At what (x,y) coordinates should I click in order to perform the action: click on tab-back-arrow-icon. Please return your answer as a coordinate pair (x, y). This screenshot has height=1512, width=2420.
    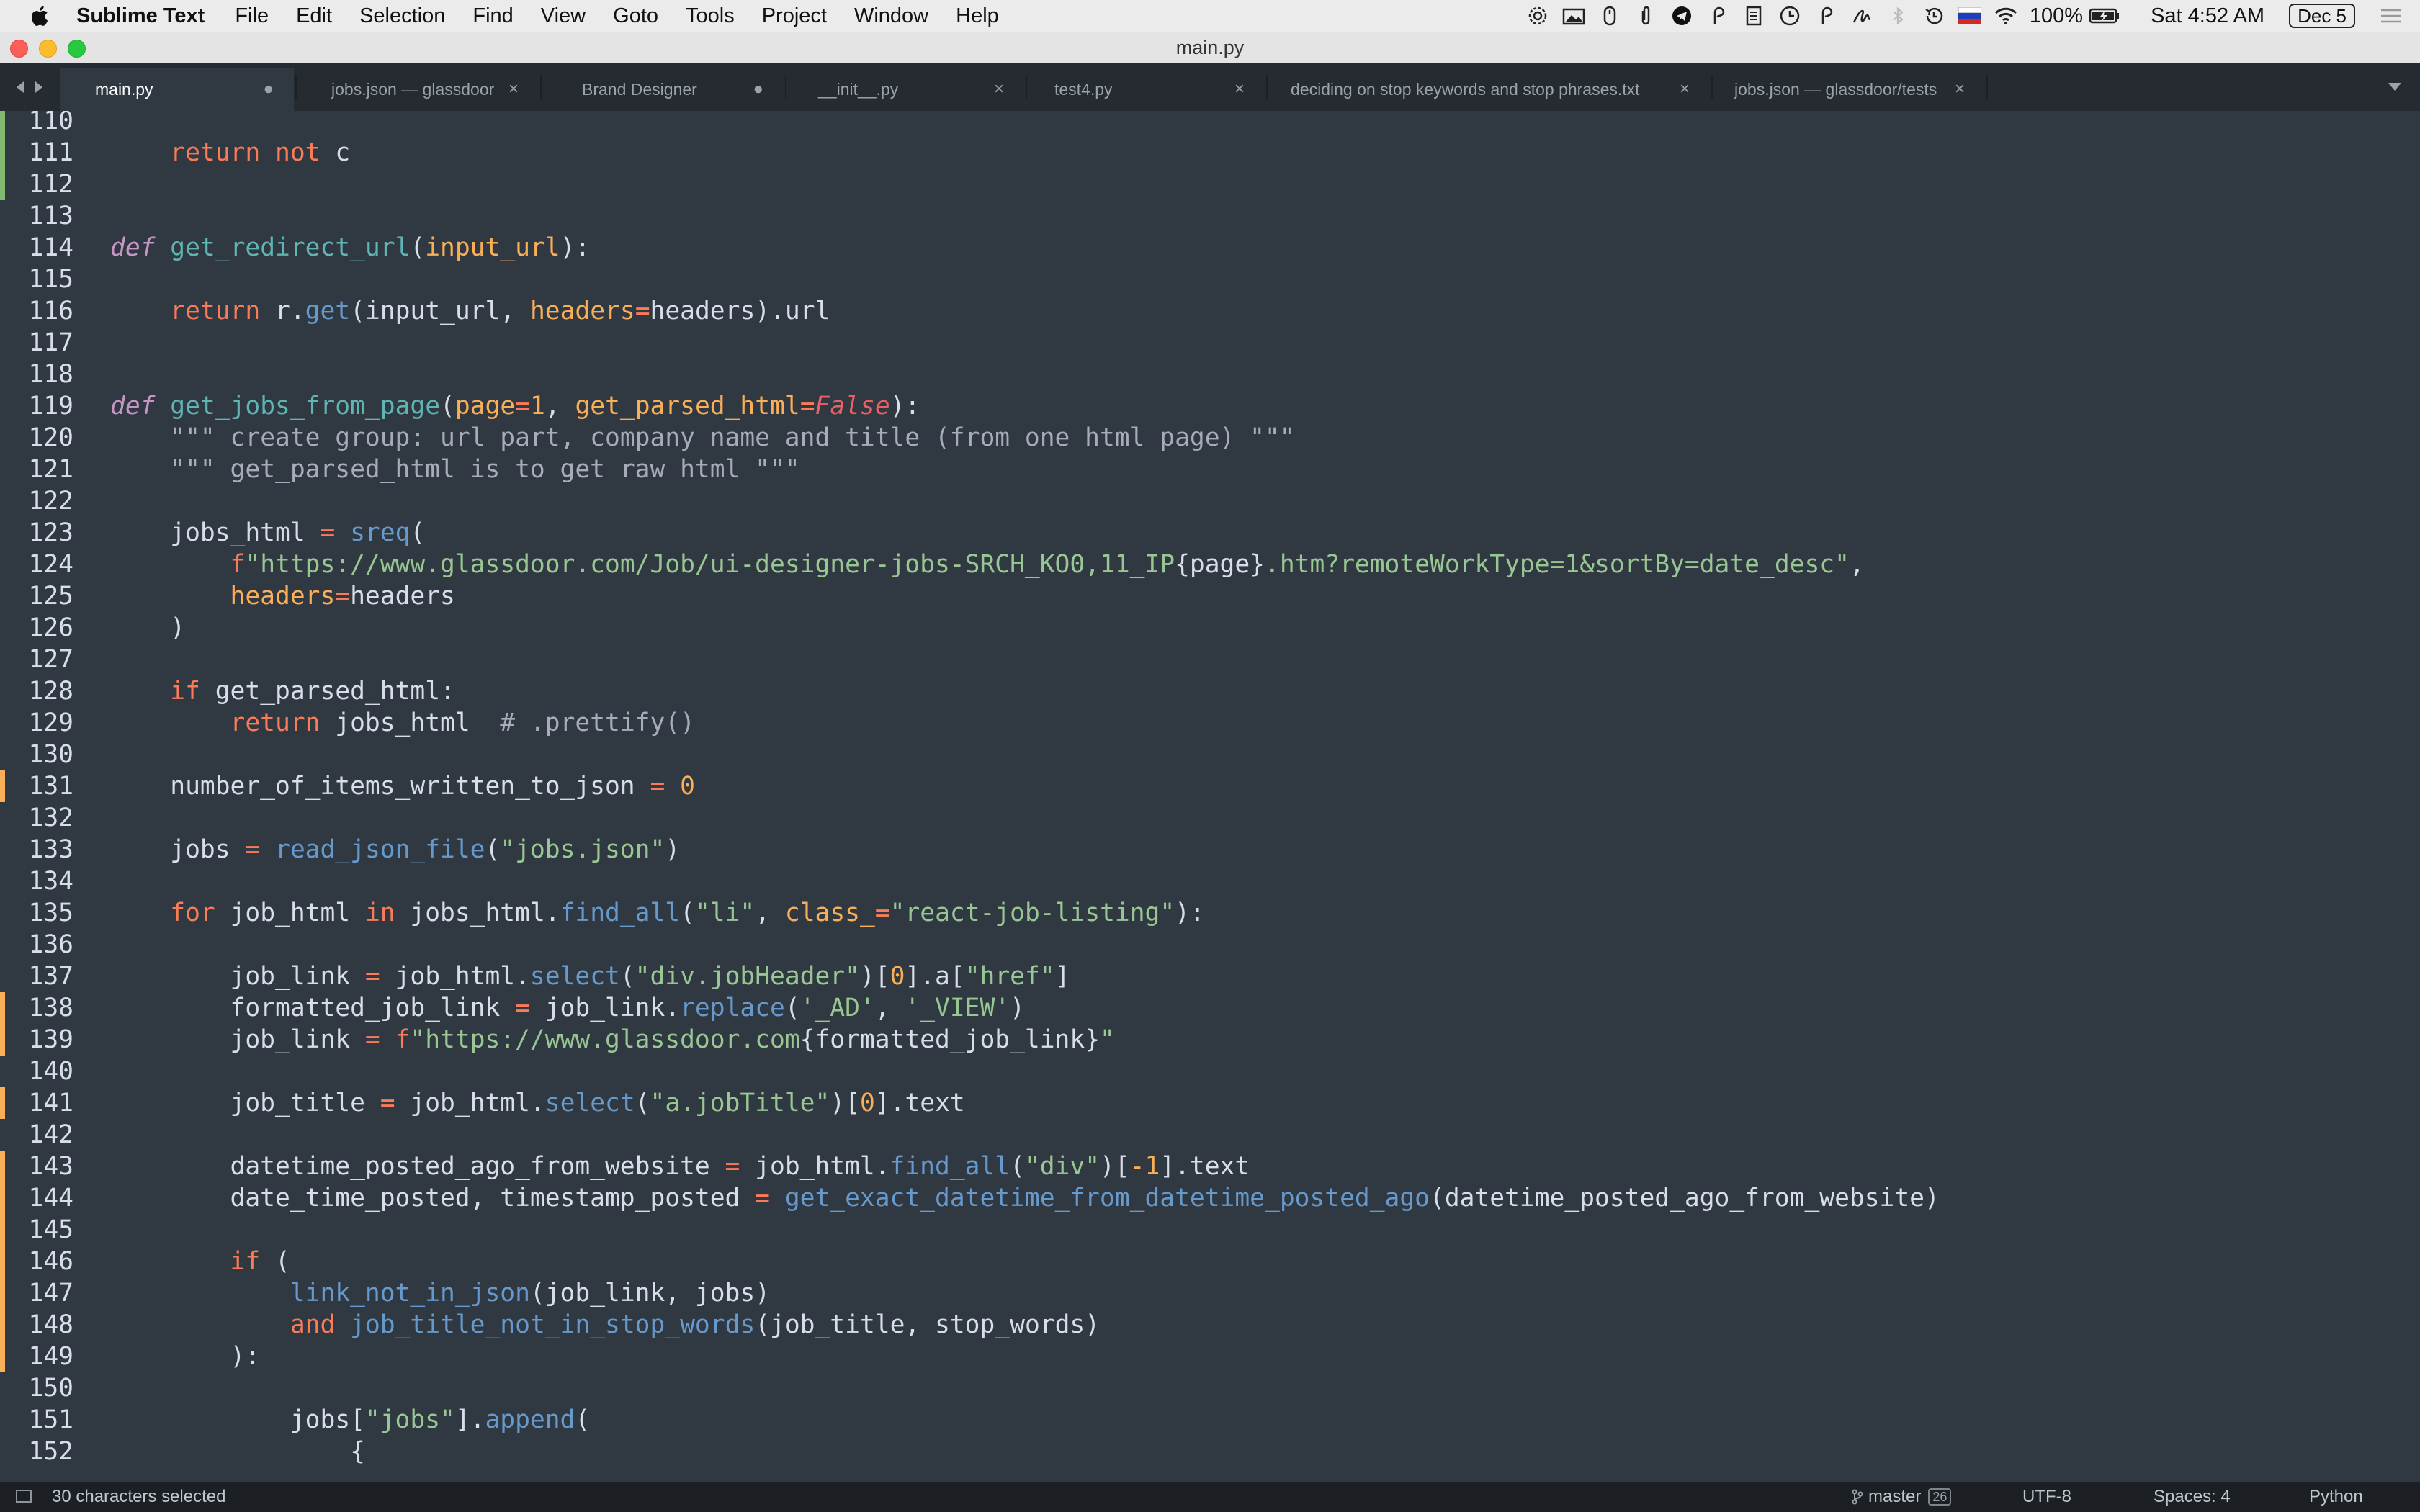
    Looking at the image, I should click on (20, 87).